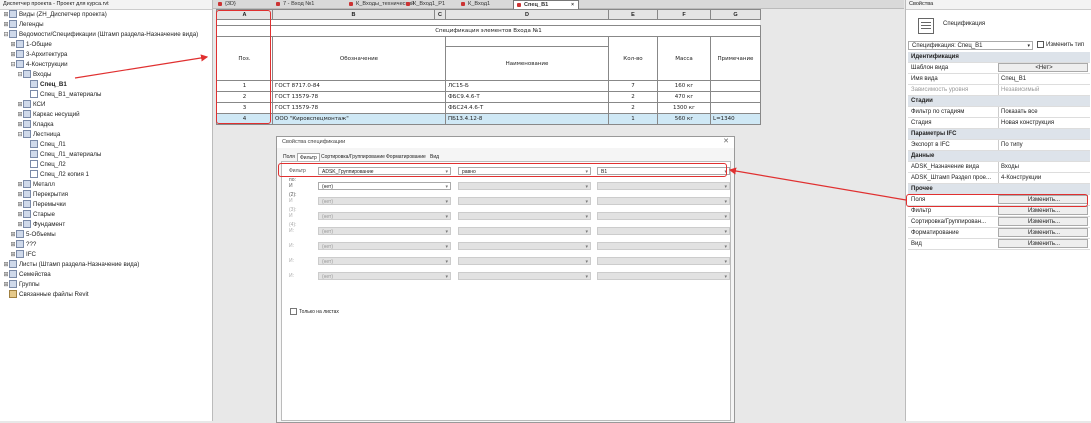 This screenshot has width=1091, height=423. Describe the element at coordinates (141, 66) in the screenshot. I see `arrow-to-pos-column` at that location.